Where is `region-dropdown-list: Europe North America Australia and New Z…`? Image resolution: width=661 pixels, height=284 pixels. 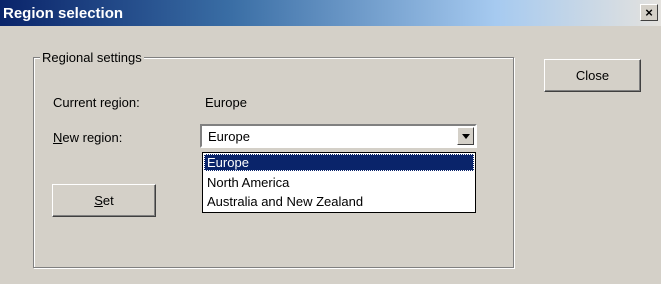 region-dropdown-list: Europe North America Australia and New Z… is located at coordinates (339, 182).